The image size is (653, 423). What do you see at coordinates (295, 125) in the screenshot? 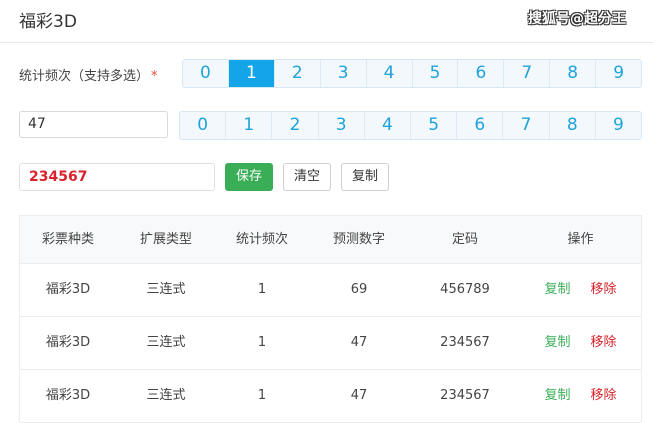
I see `digit-key-2: 2` at bounding box center [295, 125].